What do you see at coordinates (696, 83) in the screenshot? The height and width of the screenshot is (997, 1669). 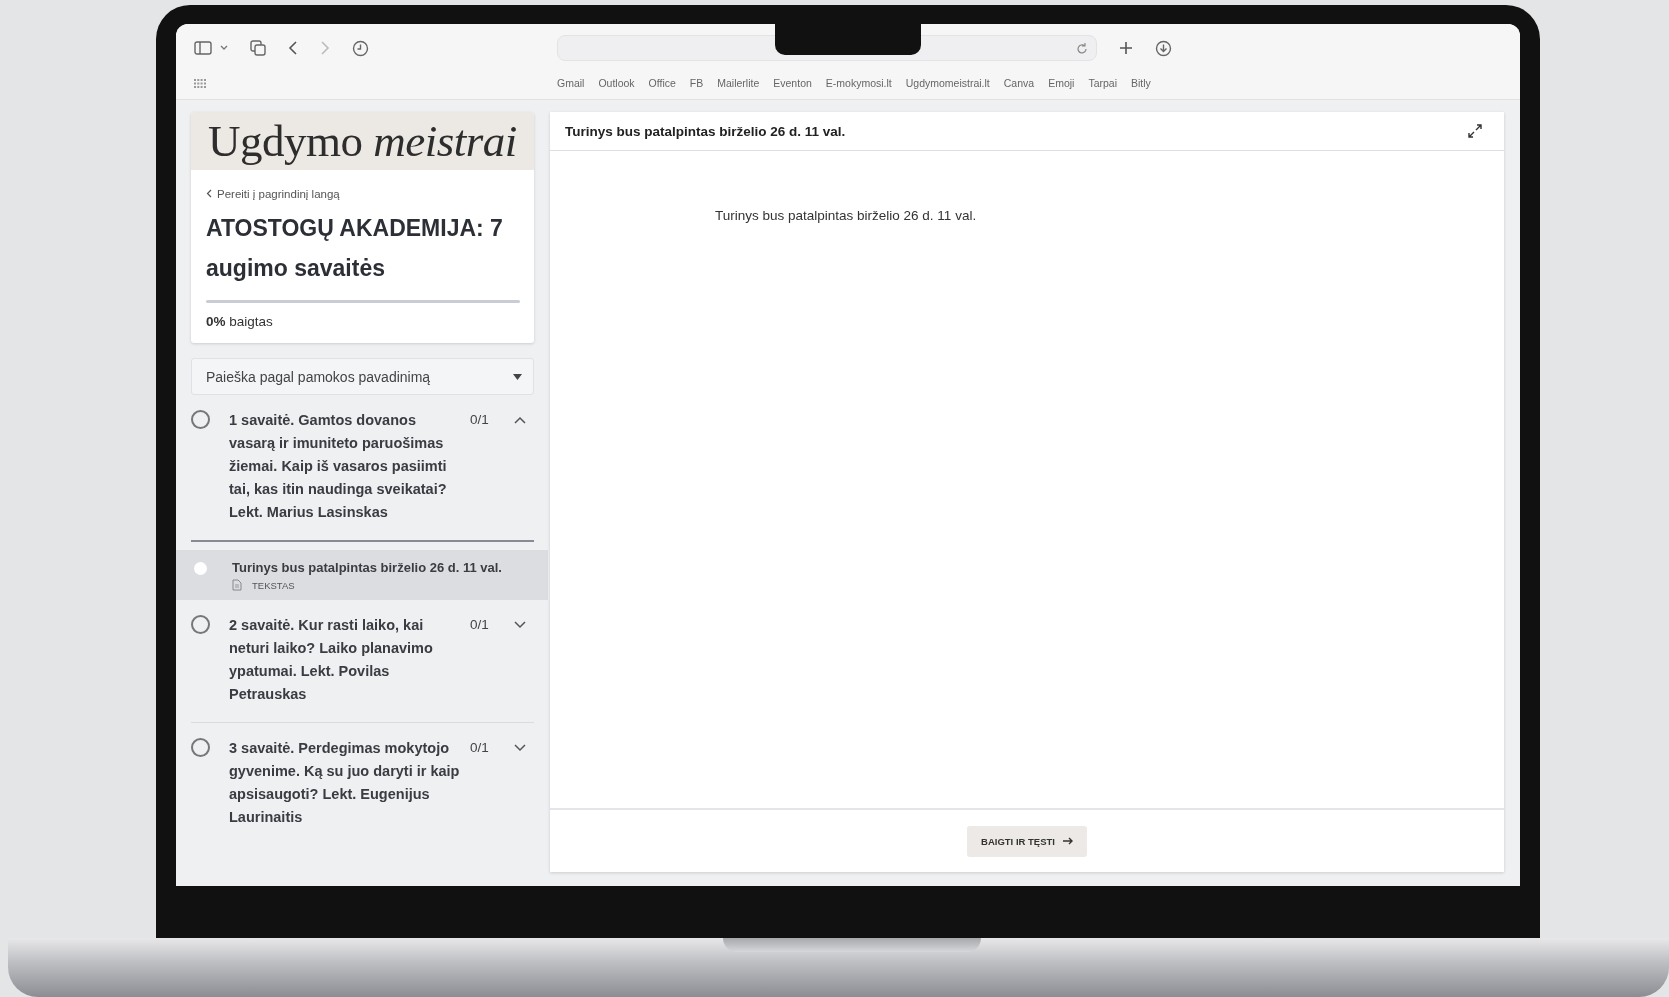 I see `bookmark-link: FB` at bounding box center [696, 83].